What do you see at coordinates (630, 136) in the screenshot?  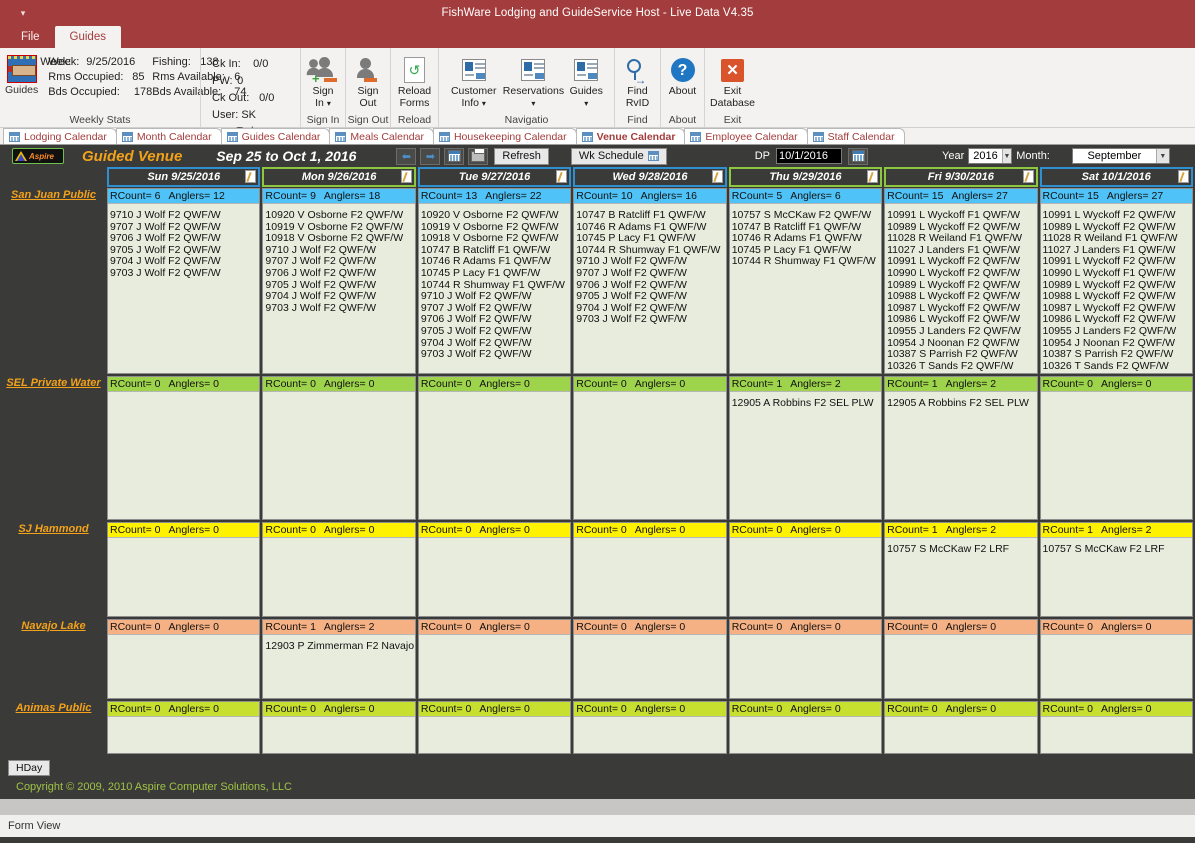 I see `tab-venue-calendar: Venue Calendar` at bounding box center [630, 136].